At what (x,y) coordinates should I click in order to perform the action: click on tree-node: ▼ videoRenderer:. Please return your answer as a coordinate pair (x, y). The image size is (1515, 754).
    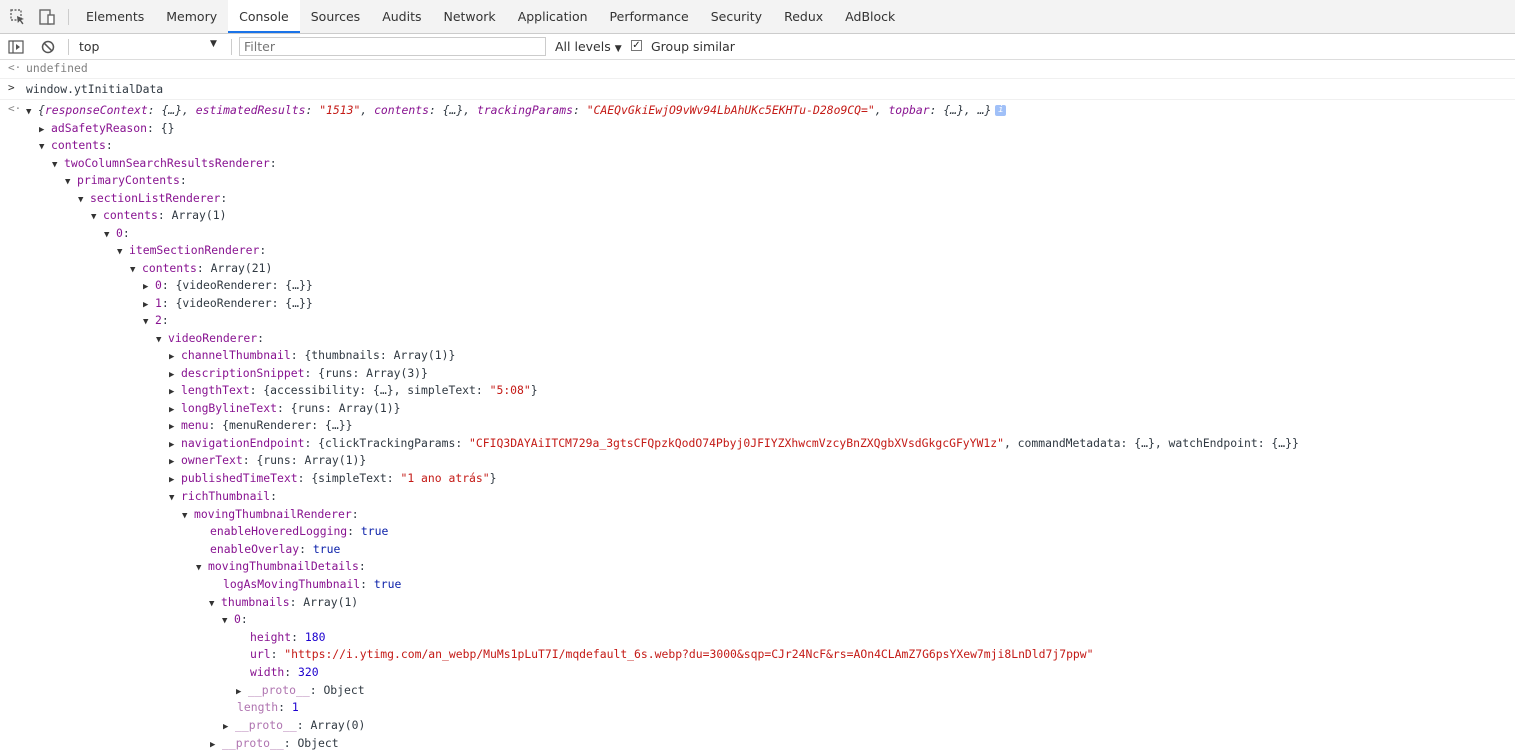
    Looking at the image, I should click on (210, 338).